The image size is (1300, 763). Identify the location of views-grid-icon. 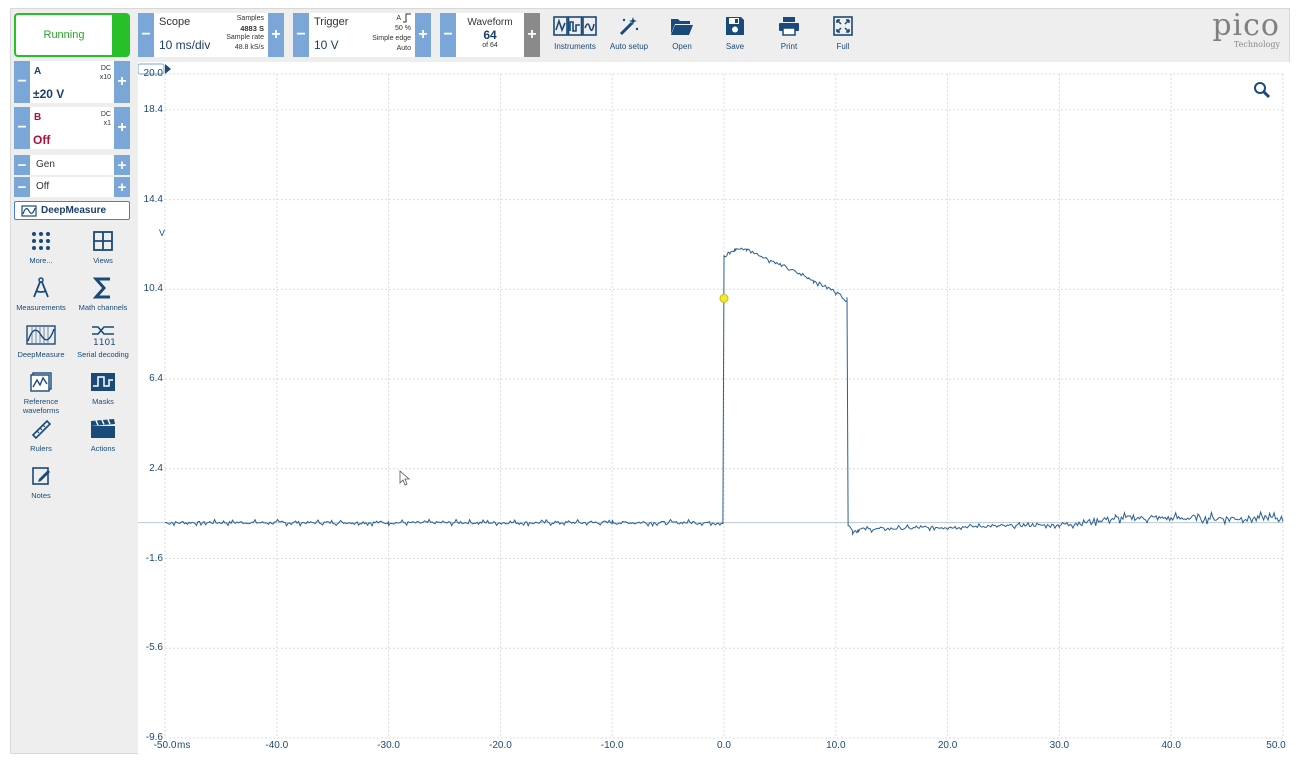
(103, 241).